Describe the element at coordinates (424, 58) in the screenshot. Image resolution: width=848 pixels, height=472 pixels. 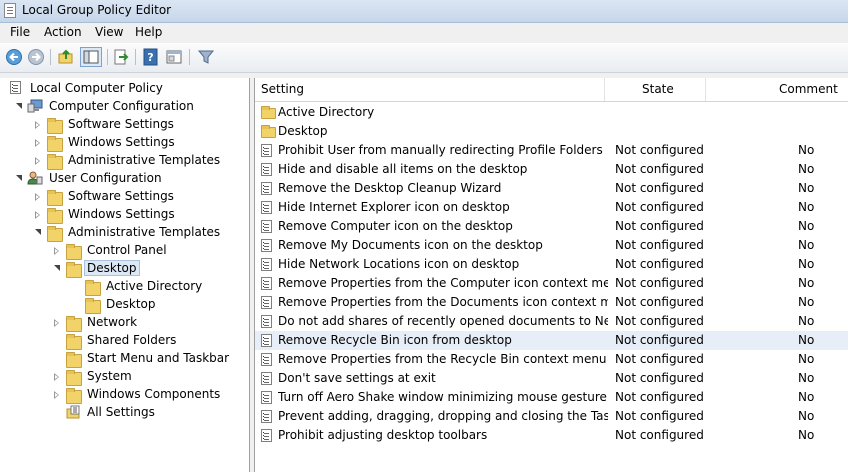
I see `toolbar: ?` at that location.